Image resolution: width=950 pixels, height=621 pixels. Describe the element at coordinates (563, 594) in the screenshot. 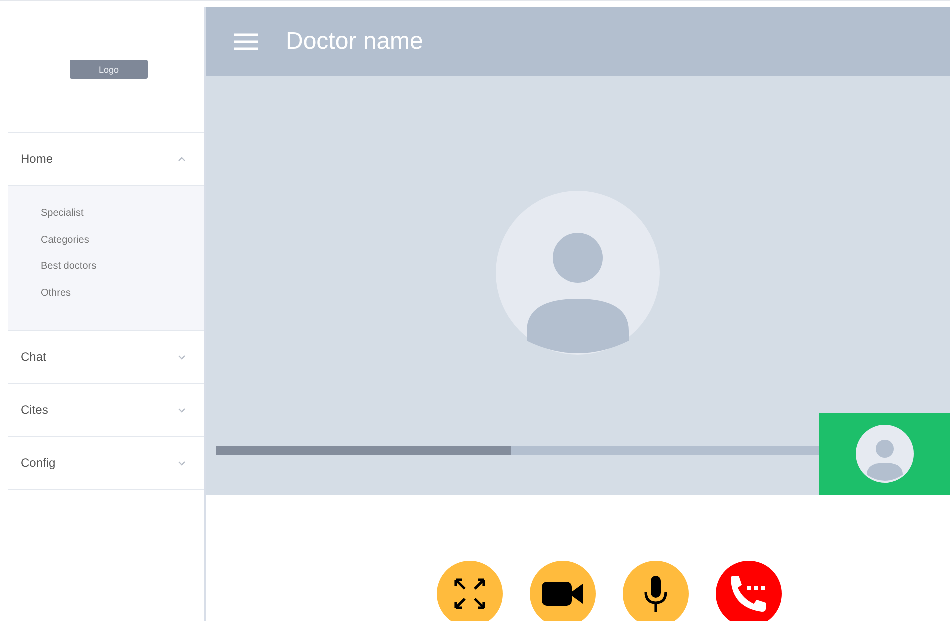

I see `video-camera-icon` at that location.